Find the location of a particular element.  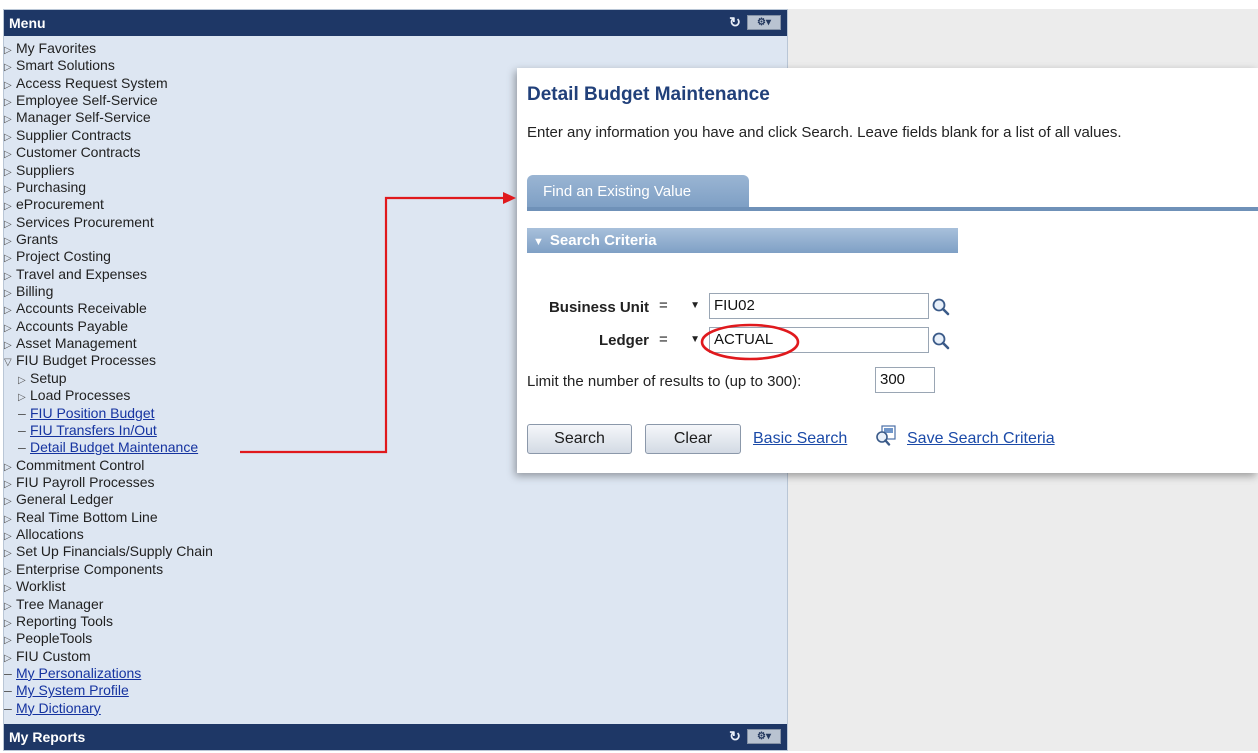

menu-item-label: My System Profile is located at coordinates (72, 690).